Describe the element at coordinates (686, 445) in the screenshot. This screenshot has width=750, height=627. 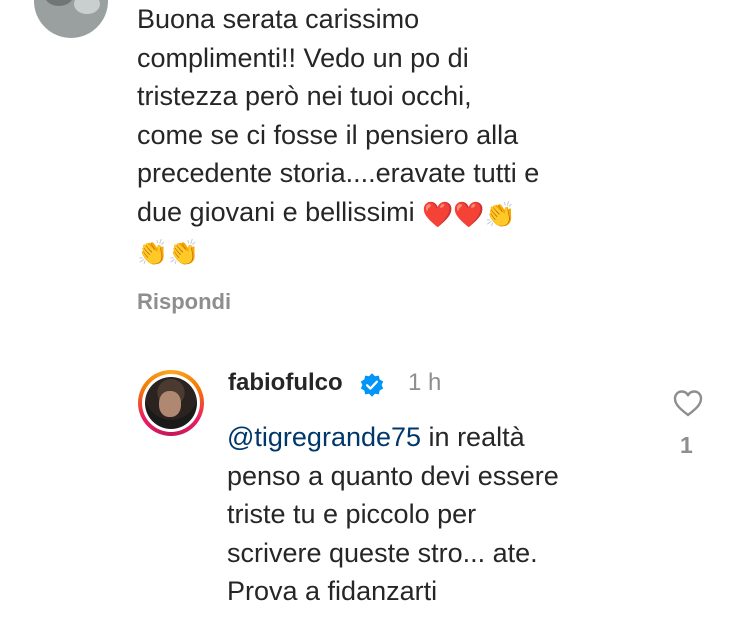
I see `like-count: 1` at that location.